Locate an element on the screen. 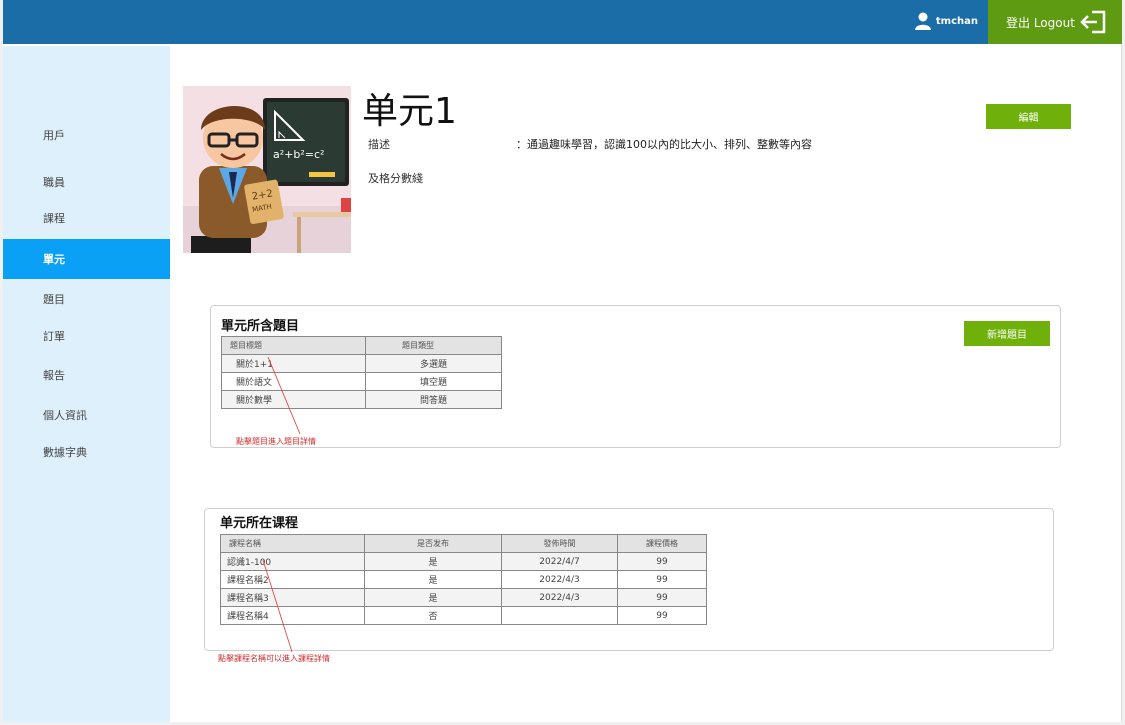  table-header-row: 課程名稱 是否发布 發佈時間 課程價格 is located at coordinates (463, 543).